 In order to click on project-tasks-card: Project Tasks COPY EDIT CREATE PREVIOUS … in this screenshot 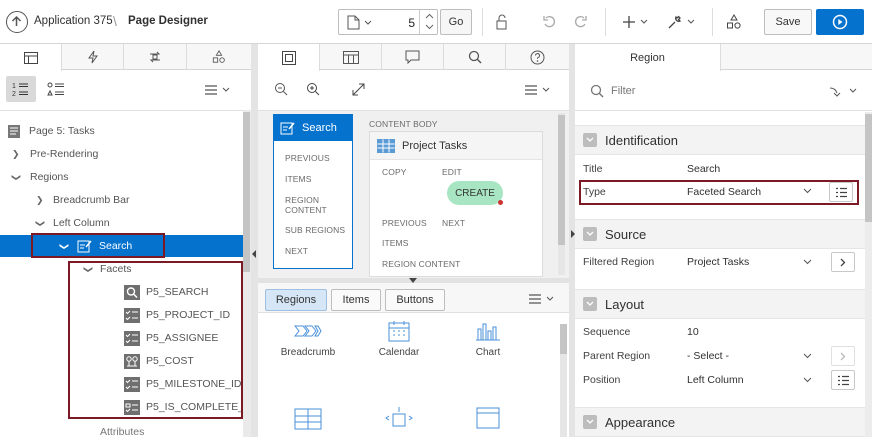, I will do `click(456, 204)`.